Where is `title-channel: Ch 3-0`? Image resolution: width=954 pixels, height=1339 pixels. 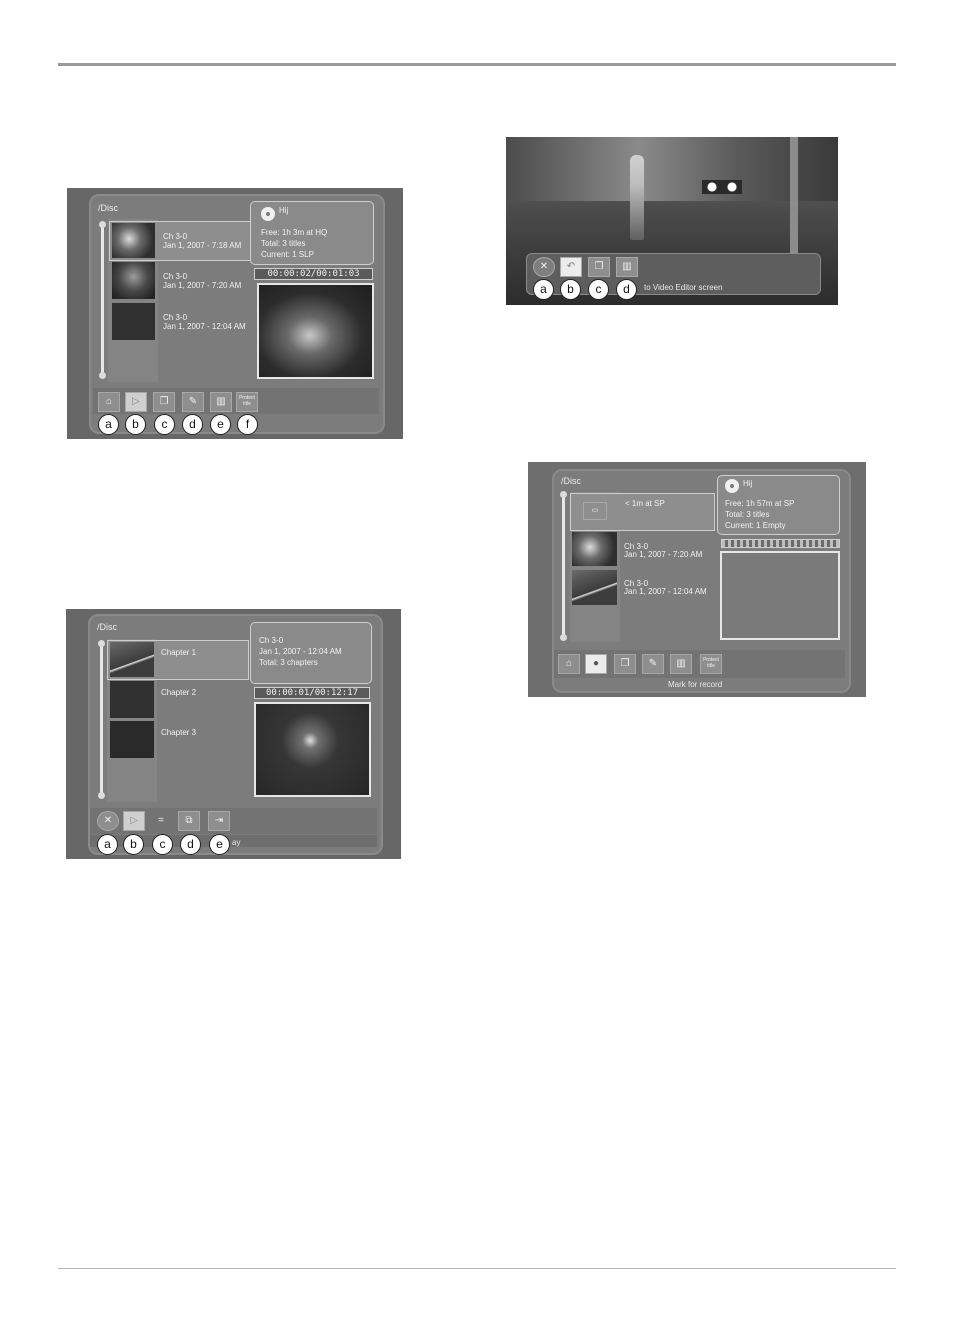 title-channel: Ch 3-0 is located at coordinates (271, 640).